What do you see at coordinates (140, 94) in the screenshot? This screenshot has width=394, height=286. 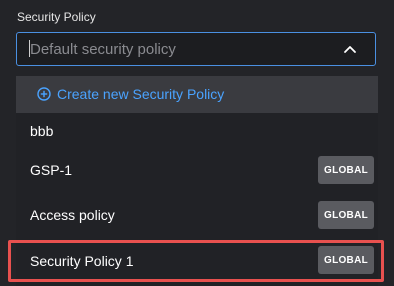 I see `create-policy-label: Create new Security Policy` at bounding box center [140, 94].